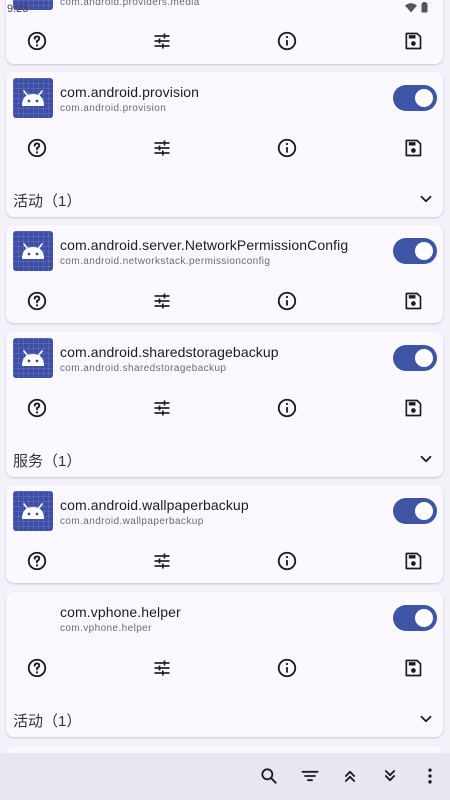 This screenshot has height=800, width=450. I want to click on scroll-top-icon, so click(350, 776).